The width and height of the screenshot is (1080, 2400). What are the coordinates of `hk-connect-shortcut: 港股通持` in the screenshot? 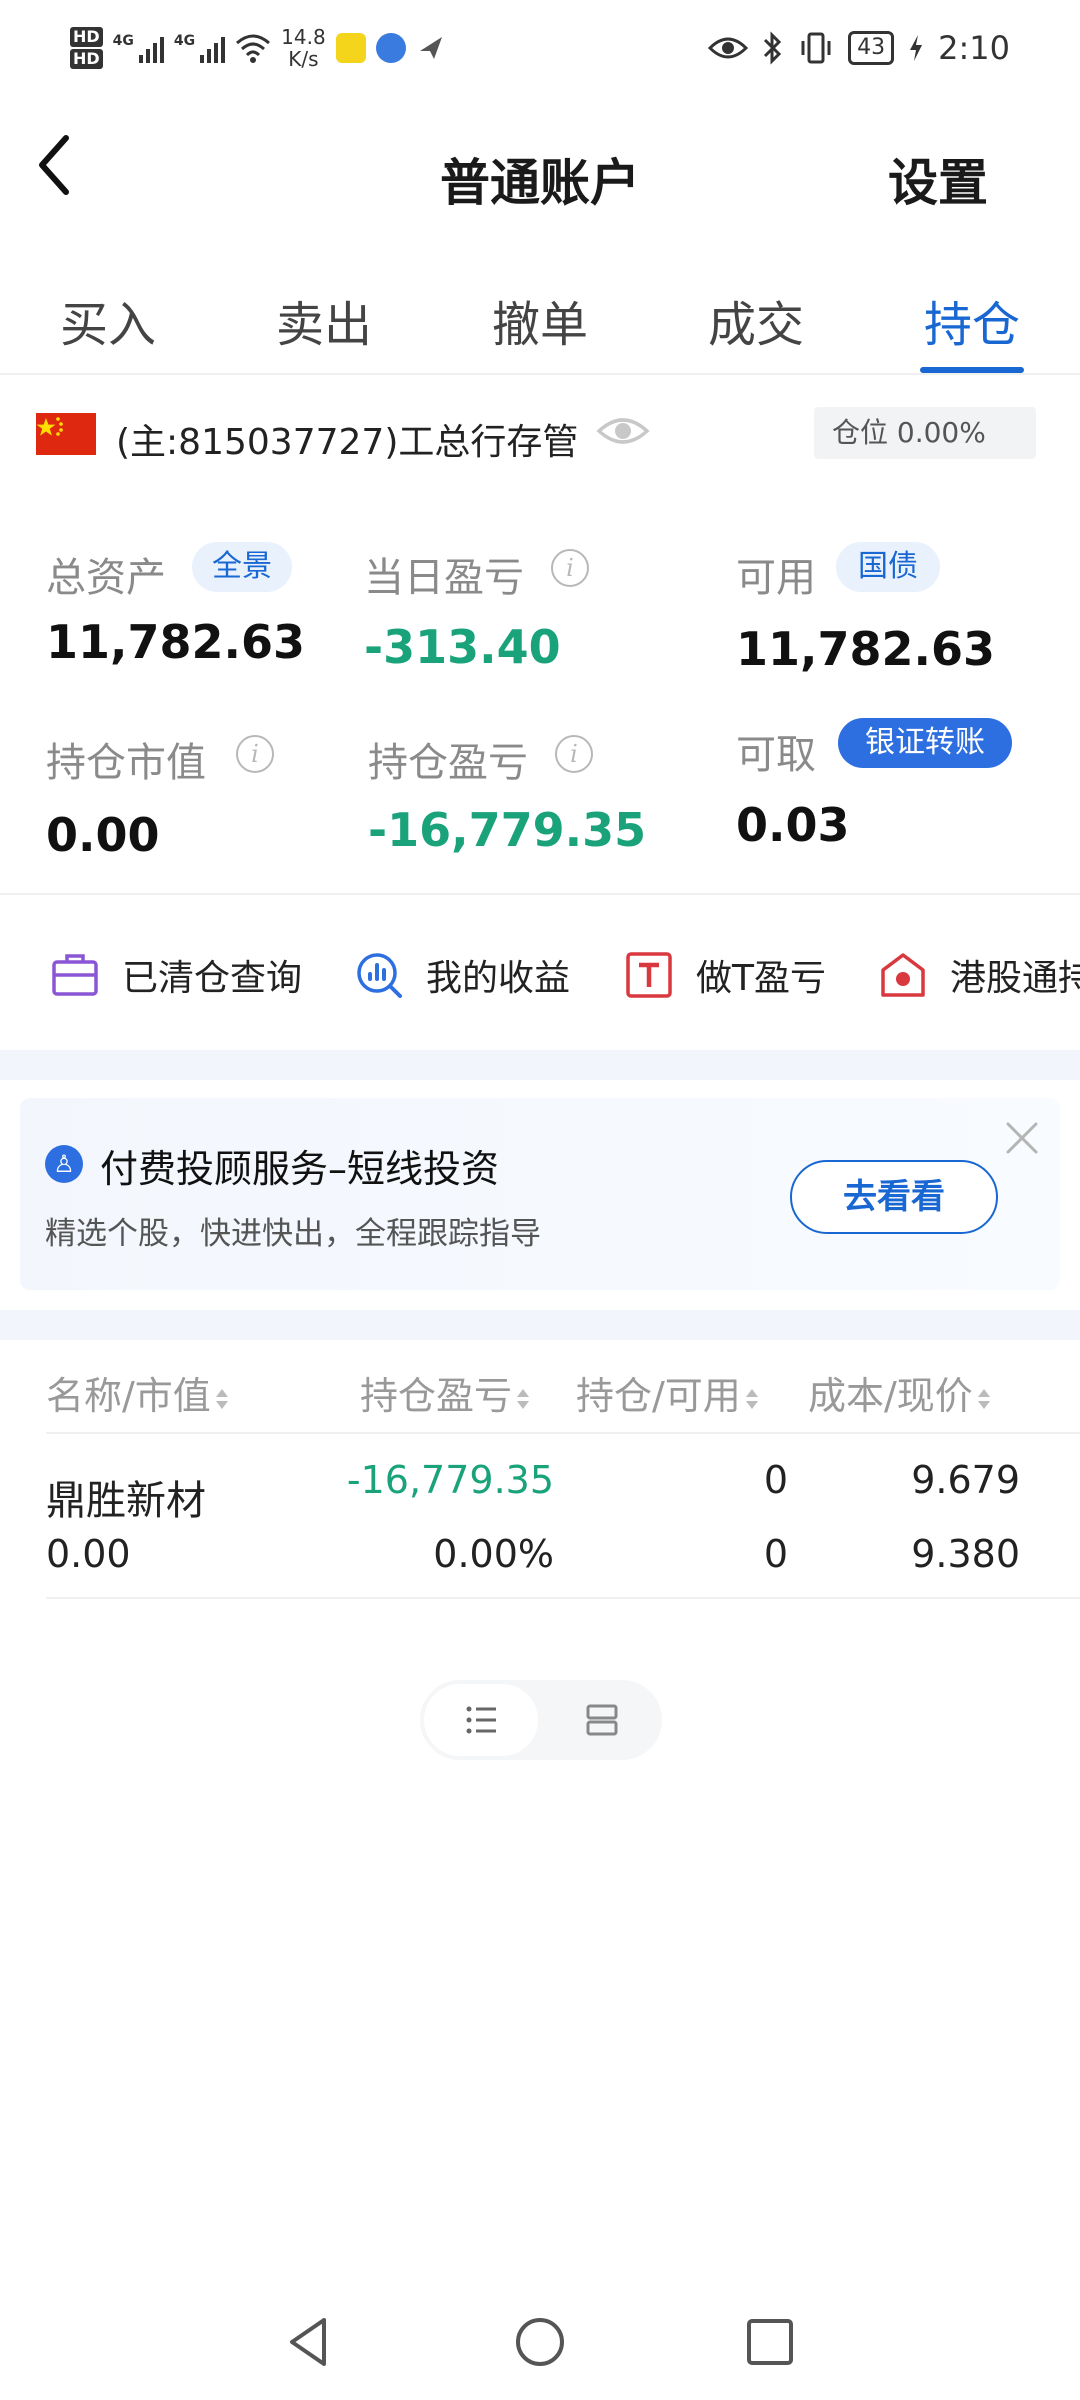 It's located at (979, 975).